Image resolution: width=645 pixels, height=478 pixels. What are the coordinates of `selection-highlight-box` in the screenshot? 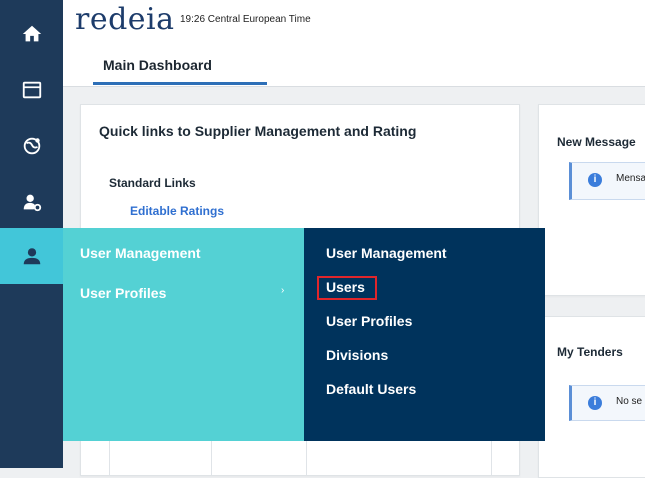 It's located at (347, 288).